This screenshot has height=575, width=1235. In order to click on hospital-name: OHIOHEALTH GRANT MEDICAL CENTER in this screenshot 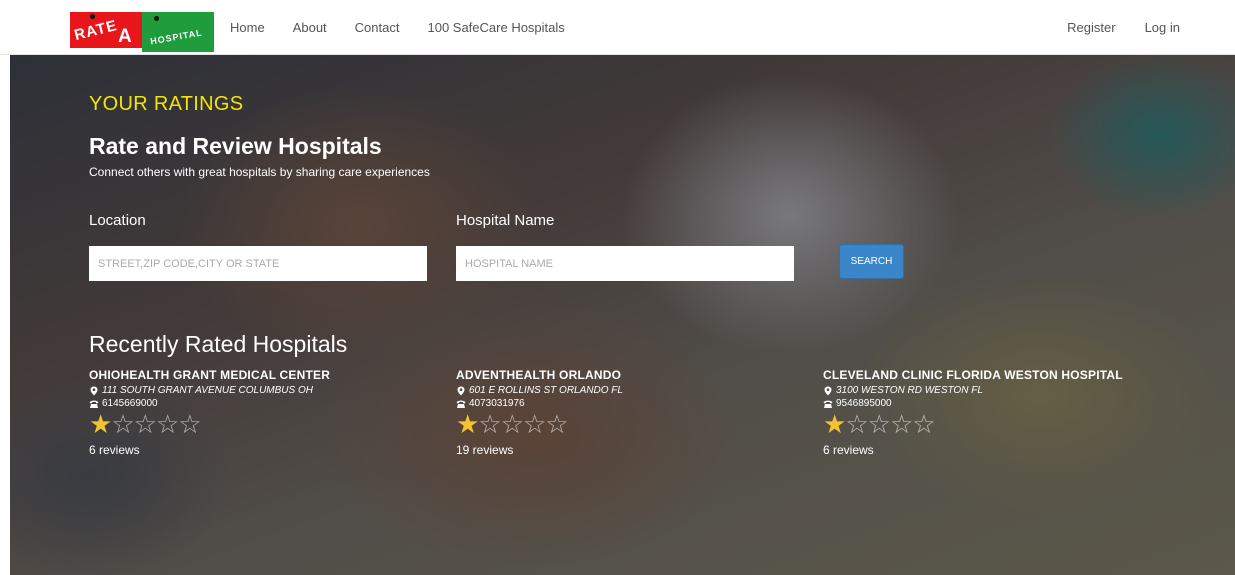, I will do `click(209, 375)`.